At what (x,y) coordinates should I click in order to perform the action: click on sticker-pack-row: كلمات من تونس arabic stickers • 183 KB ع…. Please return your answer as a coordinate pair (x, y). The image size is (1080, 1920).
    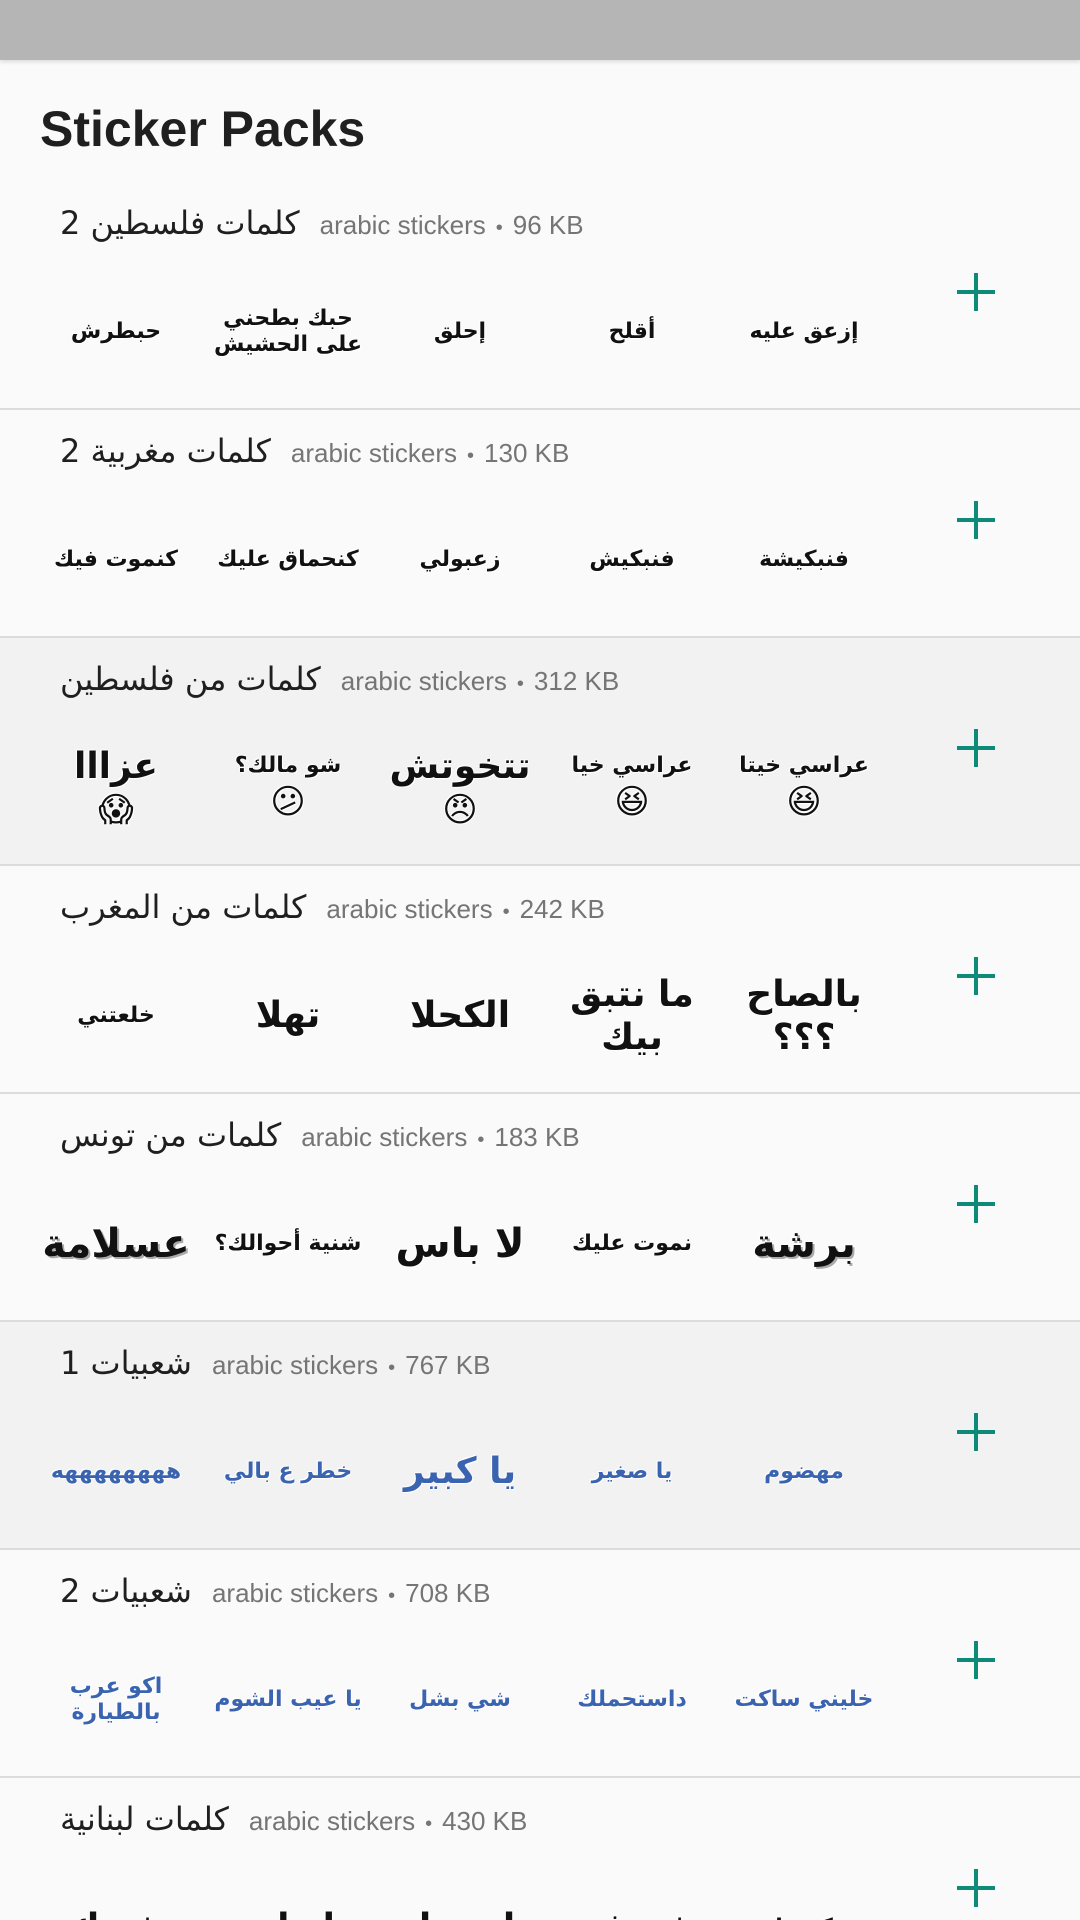
    Looking at the image, I should click on (540, 1208).